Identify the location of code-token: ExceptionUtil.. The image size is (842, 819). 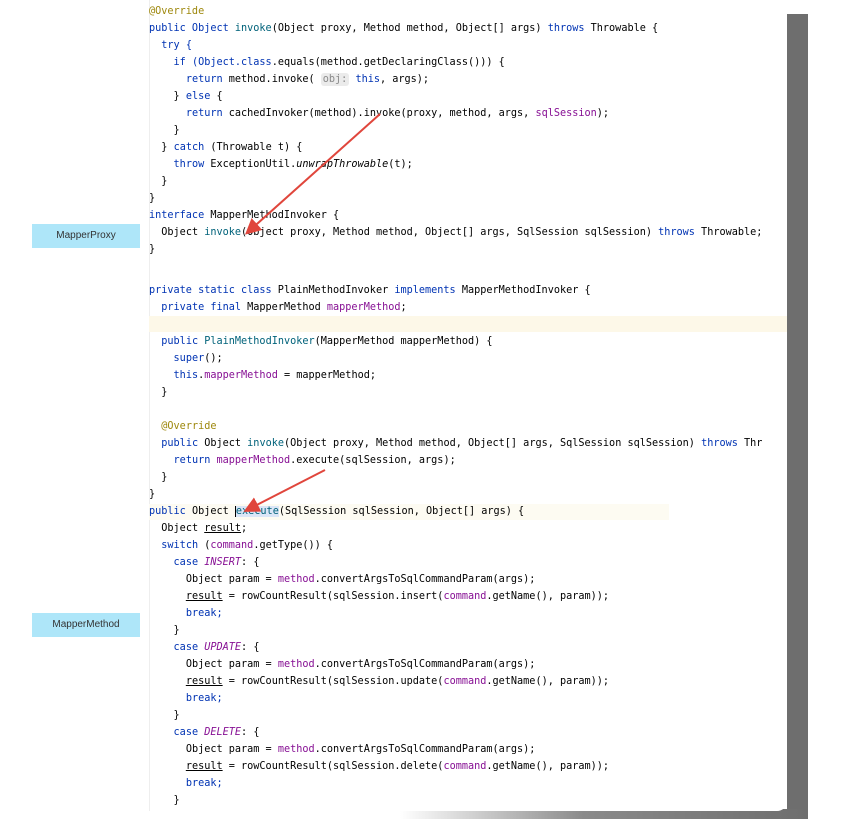
(250, 164).